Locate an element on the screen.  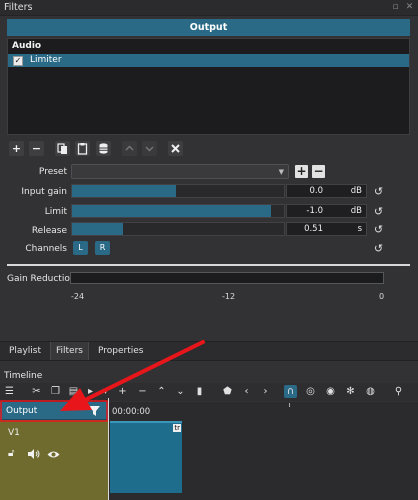
limit-label: Limit is located at coordinates (55, 212).